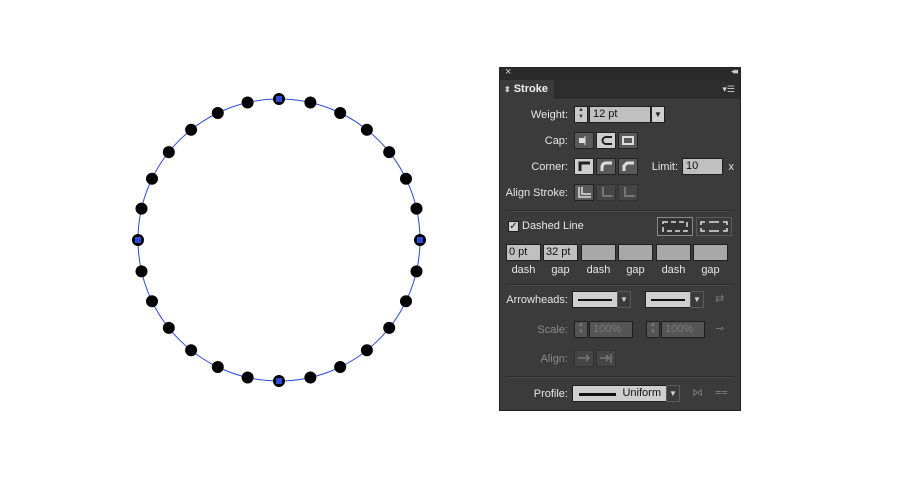 Image resolution: width=898 pixels, height=490 pixels. I want to click on butt-cap-icon, so click(582, 140).